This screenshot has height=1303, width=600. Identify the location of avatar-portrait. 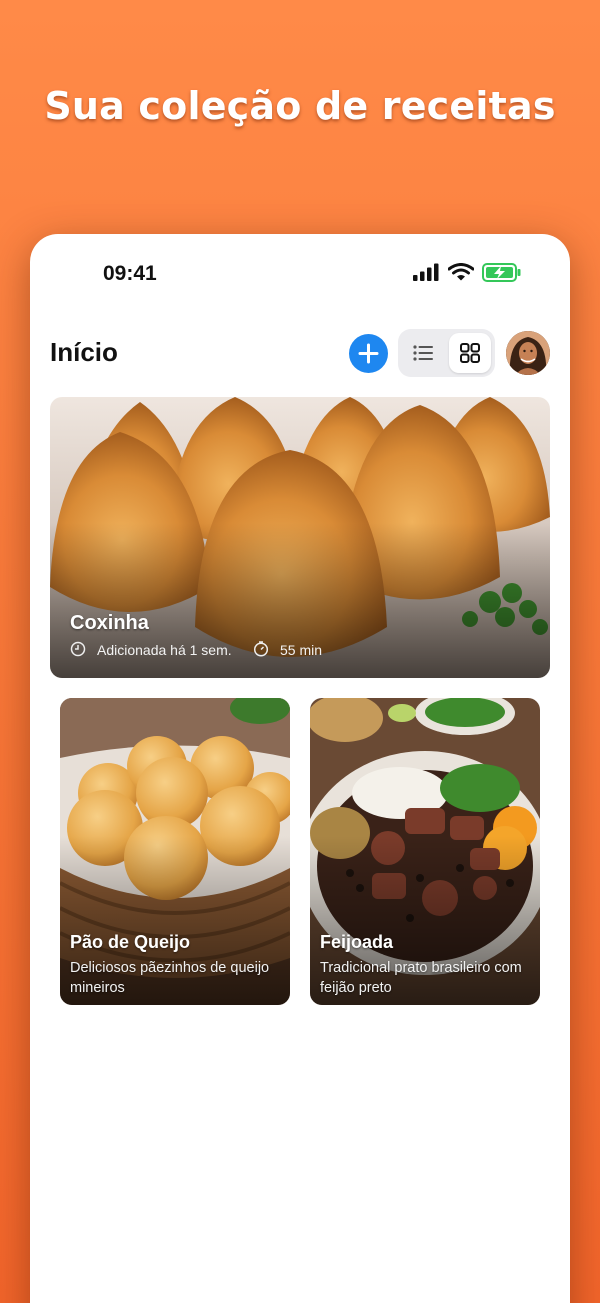
(528, 353).